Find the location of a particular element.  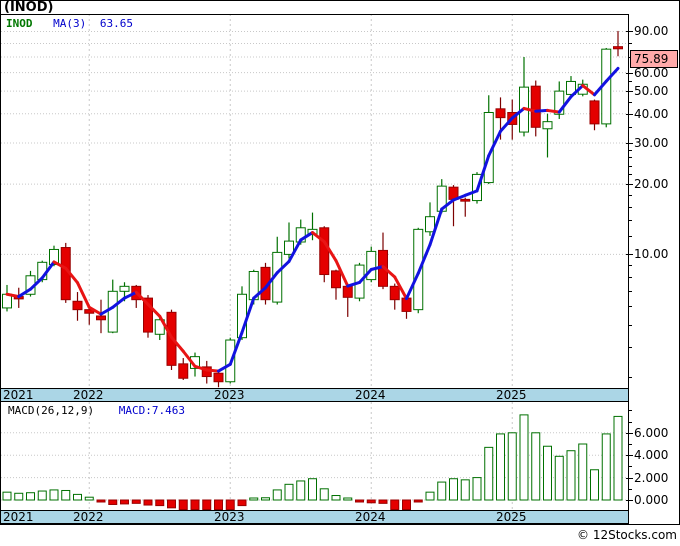

macd-axis-label: 2.000 is located at coordinates (651, 477).